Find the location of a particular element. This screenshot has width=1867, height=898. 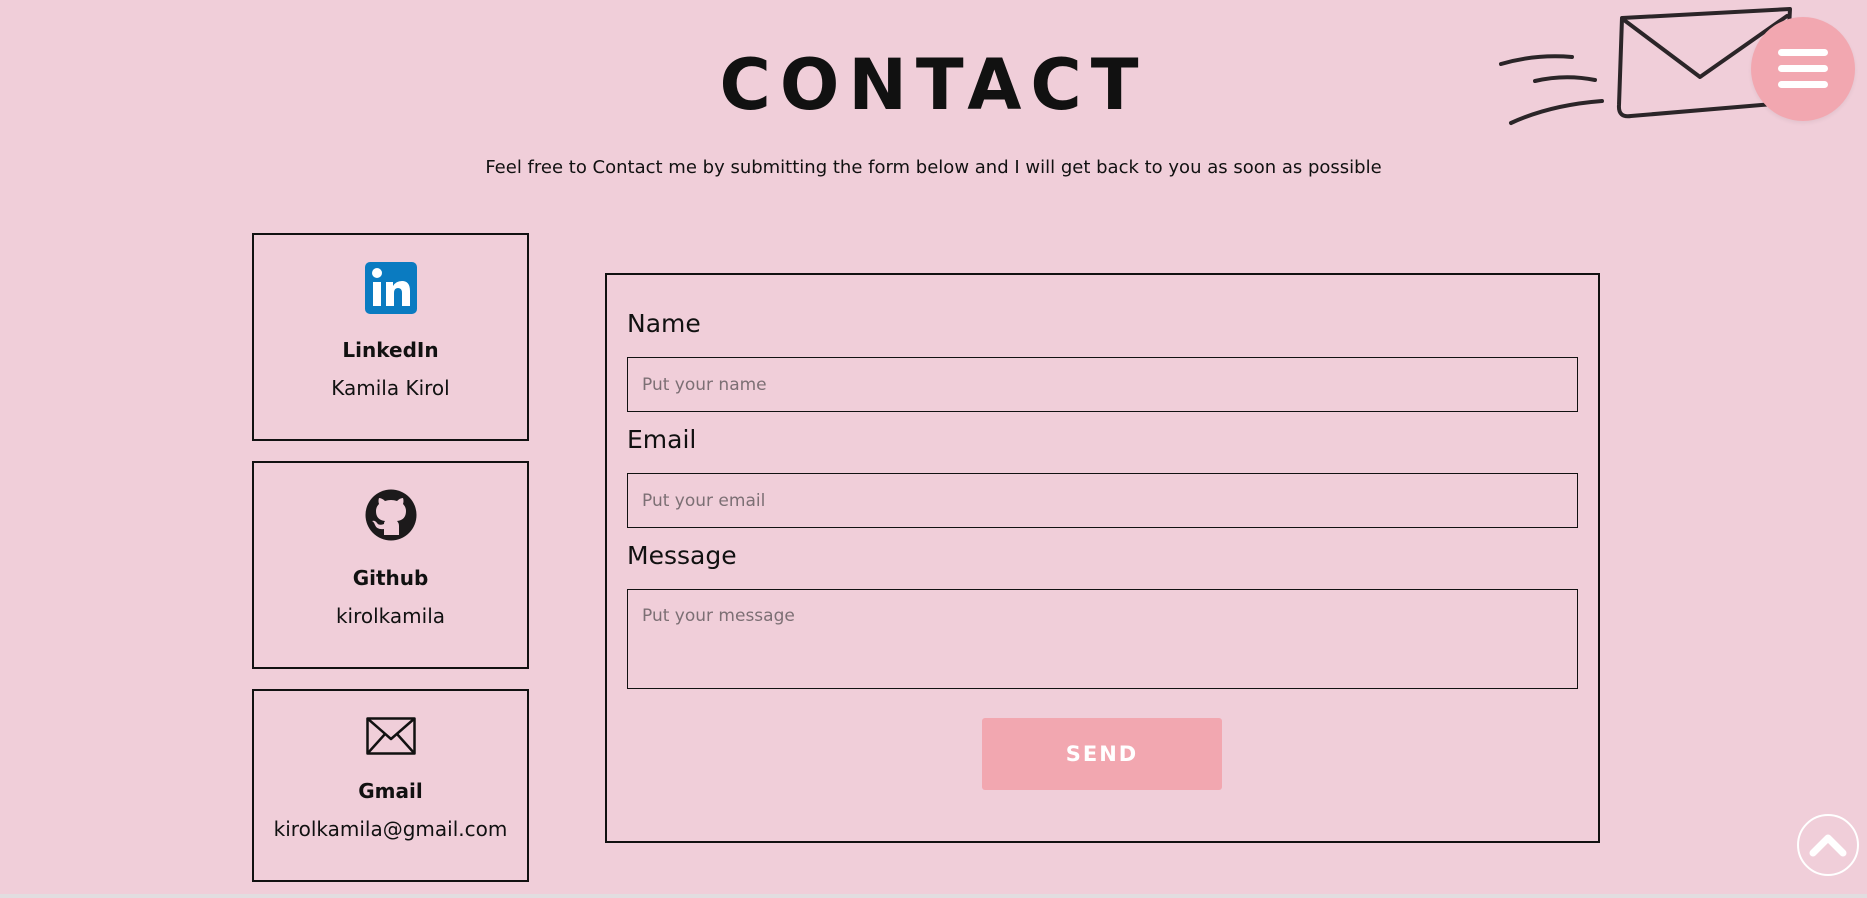

contact-value: kirolkamila@gmail.com is located at coordinates (390, 829).